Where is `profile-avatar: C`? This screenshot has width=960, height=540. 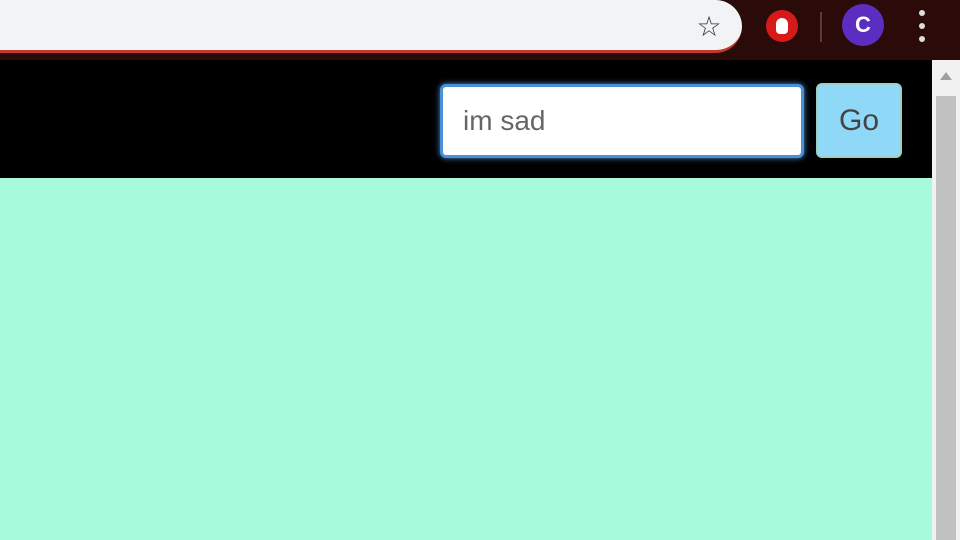 profile-avatar: C is located at coordinates (863, 25).